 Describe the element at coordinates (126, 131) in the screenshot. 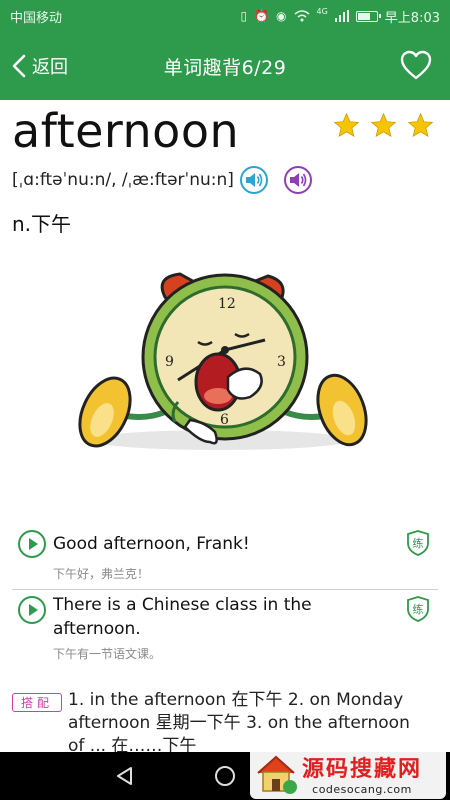

I see `word-title: afternoon` at that location.